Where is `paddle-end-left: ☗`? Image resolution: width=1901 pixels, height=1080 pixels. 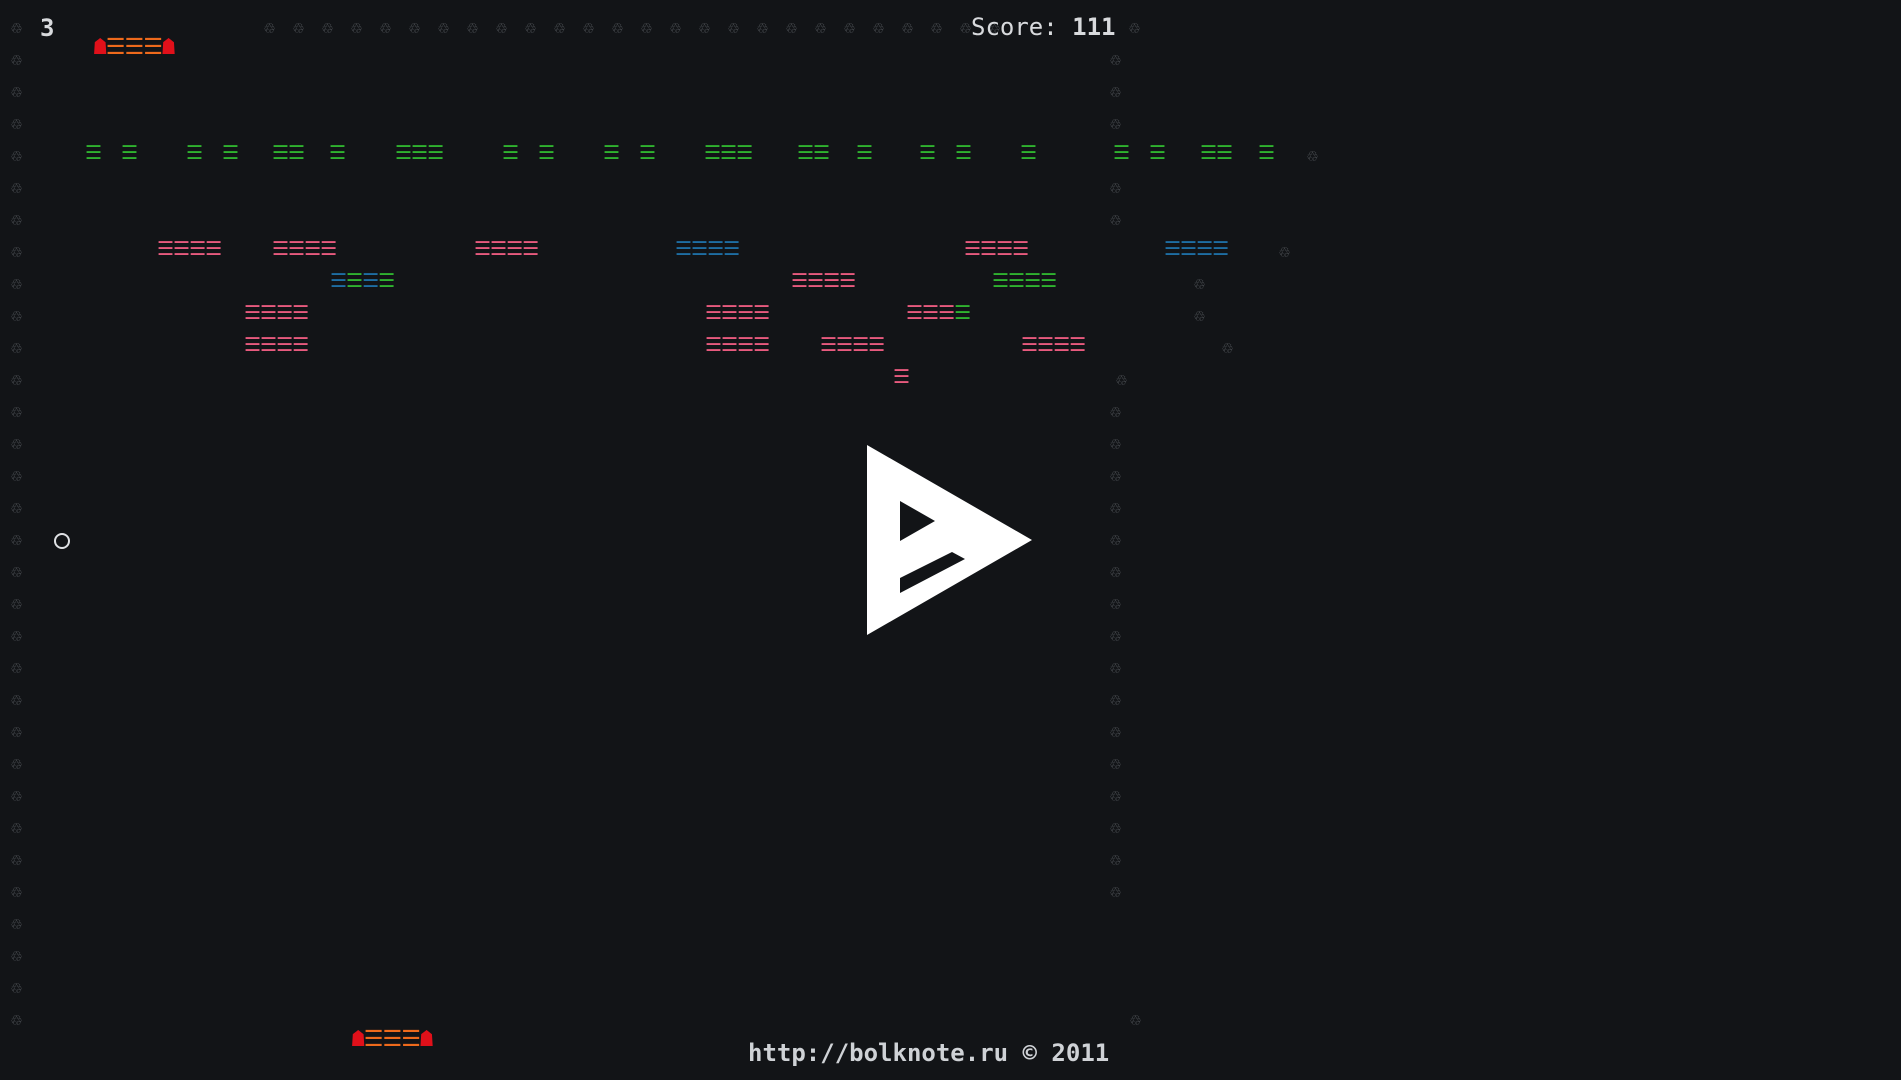 paddle-end-left: ☗ is located at coordinates (358, 1039).